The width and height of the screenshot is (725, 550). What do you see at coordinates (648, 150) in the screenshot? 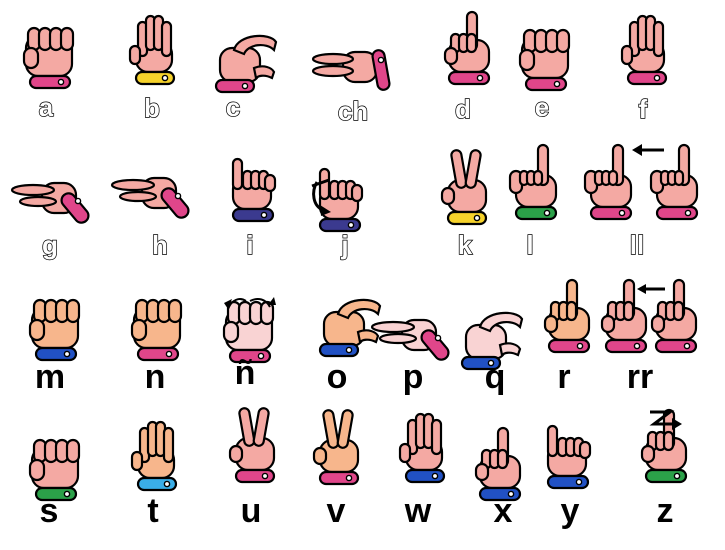
I see `ll-motion-arrow-icon` at bounding box center [648, 150].